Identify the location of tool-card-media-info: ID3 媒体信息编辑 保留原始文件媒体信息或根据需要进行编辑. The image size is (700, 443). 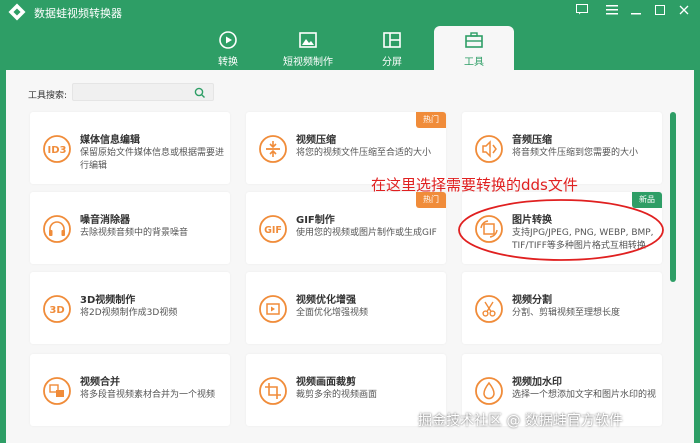
(130, 148).